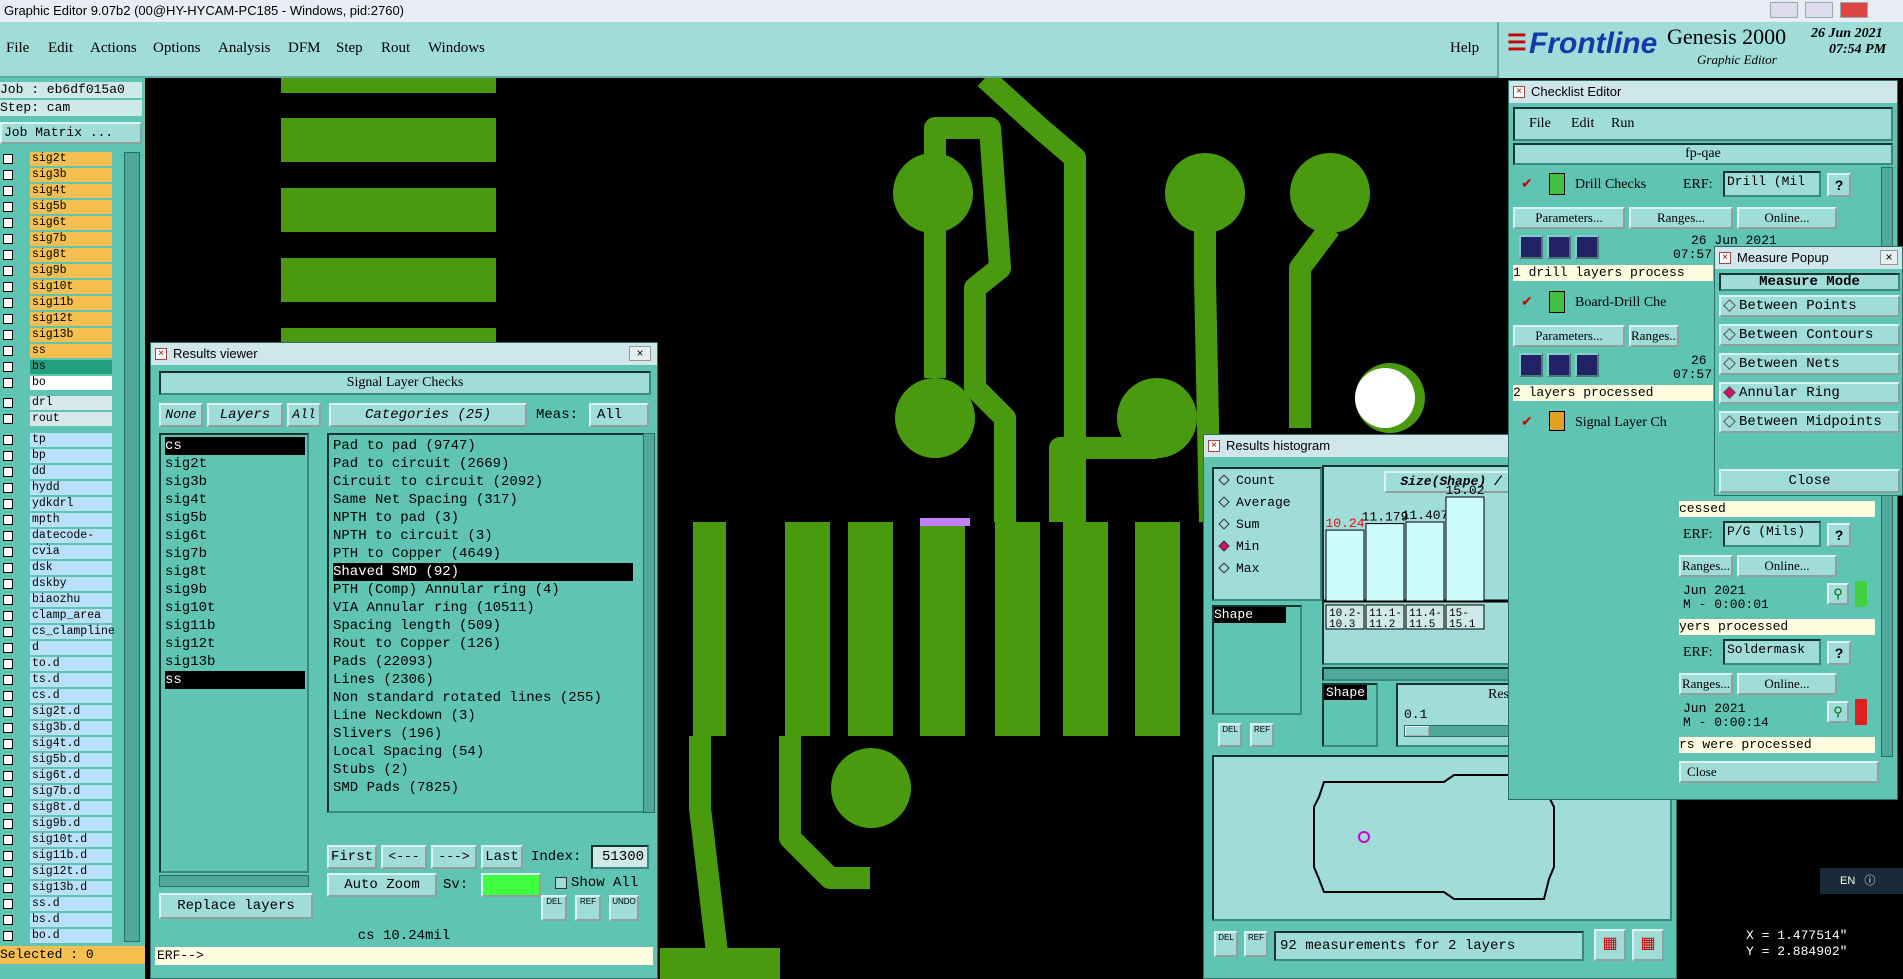 Image resolution: width=1903 pixels, height=979 pixels. I want to click on category-item: PTH to Copper (4649), so click(483, 554).